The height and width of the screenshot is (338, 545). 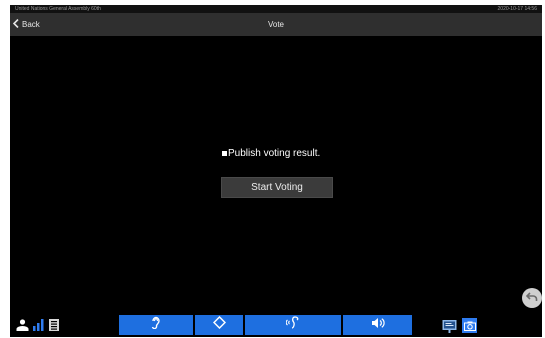 I want to click on volume-button, so click(x=377, y=325).